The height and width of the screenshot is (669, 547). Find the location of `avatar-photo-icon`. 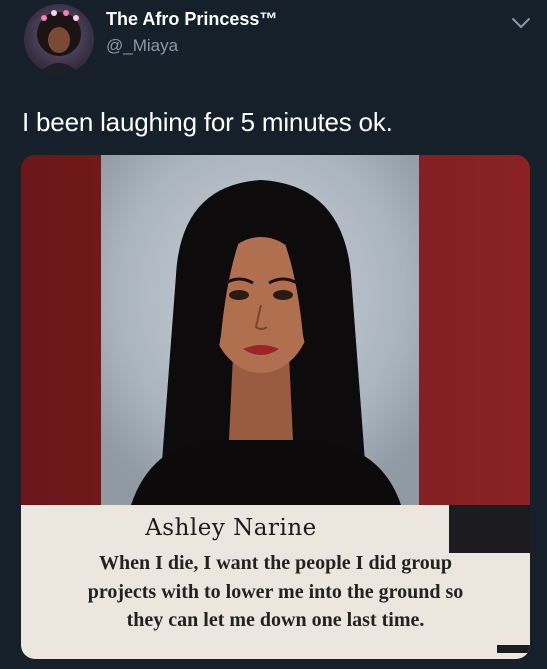

avatar-photo-icon is located at coordinates (59, 39).